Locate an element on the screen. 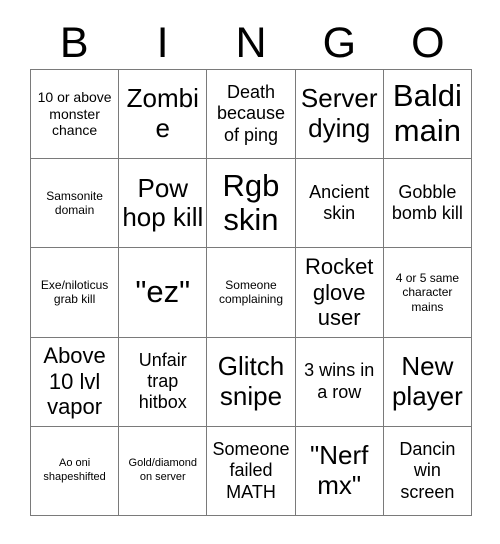  bingo-cell-label: Glitch snipe is located at coordinates (251, 381).